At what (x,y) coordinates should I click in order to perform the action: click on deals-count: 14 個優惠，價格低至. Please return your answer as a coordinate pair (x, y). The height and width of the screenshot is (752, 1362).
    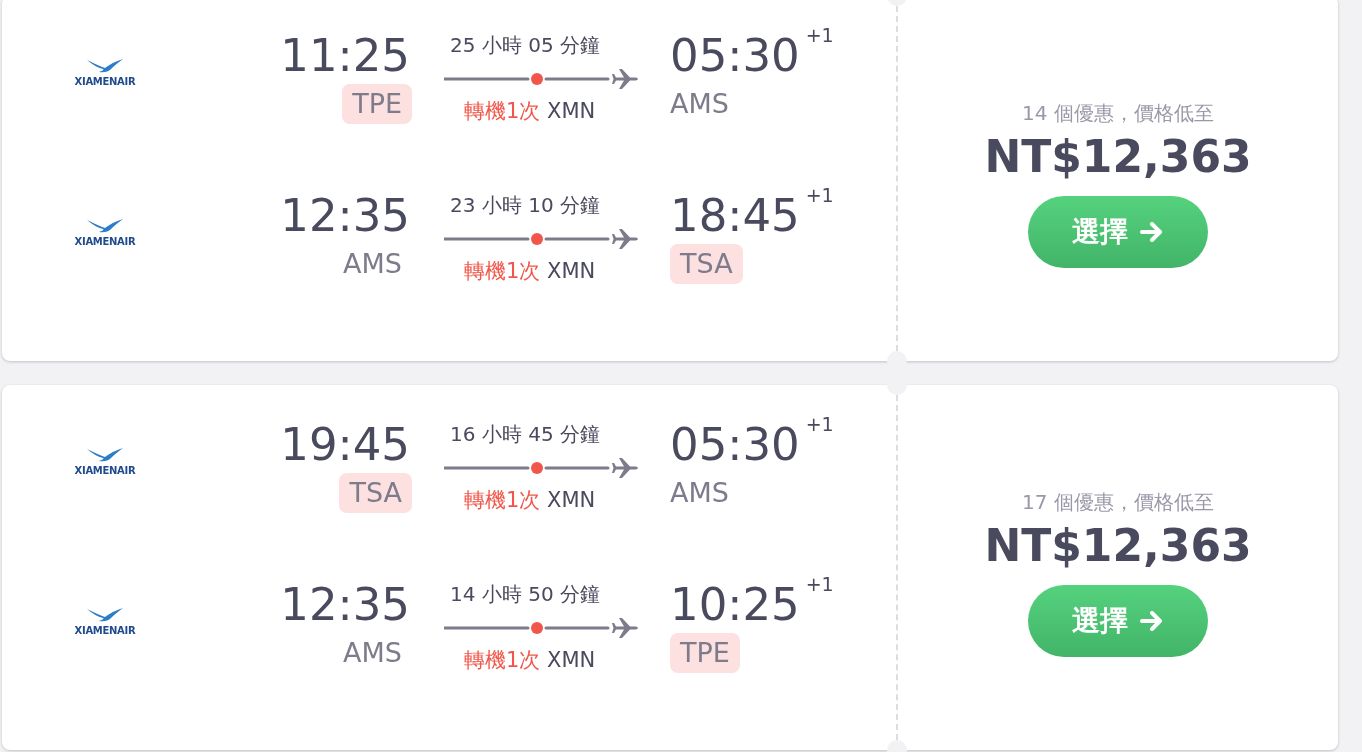
    Looking at the image, I should click on (1118, 113).